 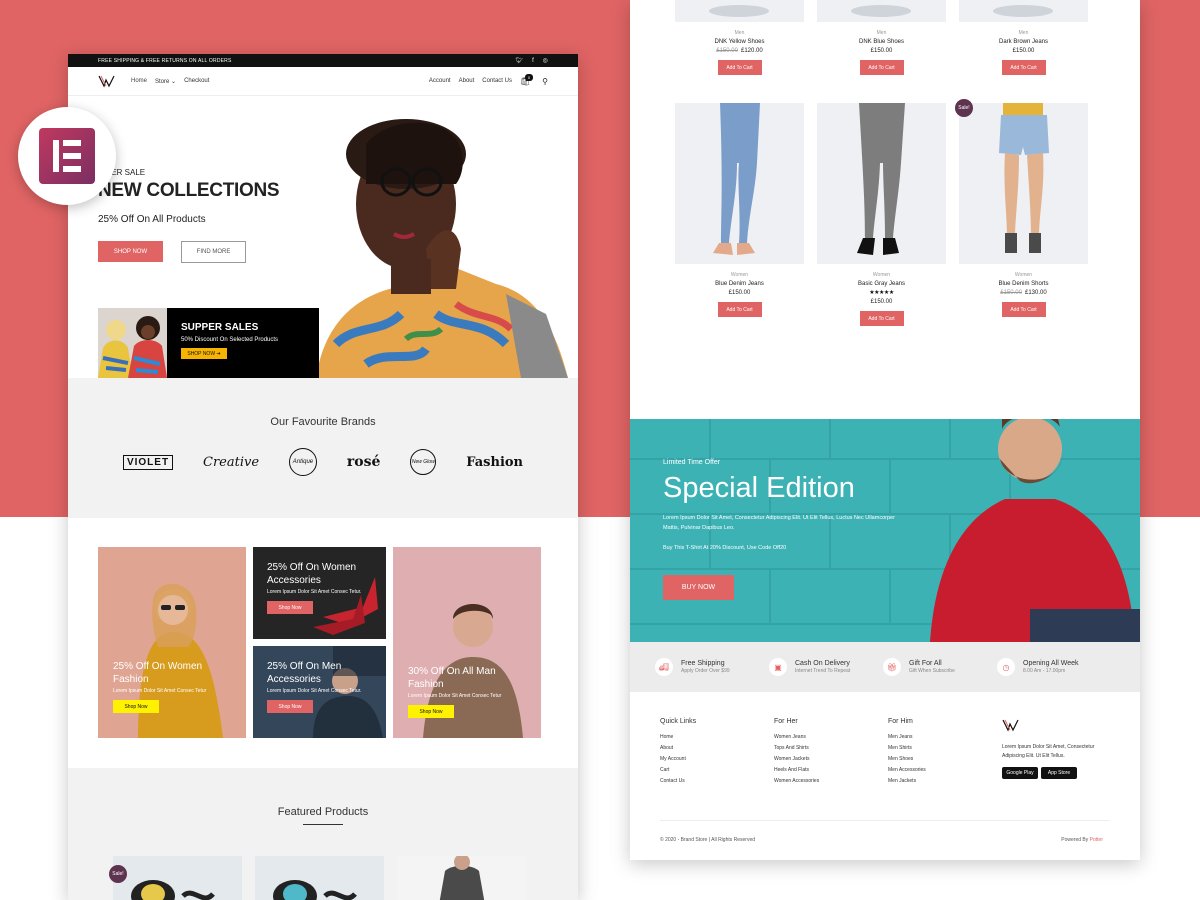 What do you see at coordinates (323, 422) in the screenshot?
I see `brands-heading: Our Favourite Brands` at bounding box center [323, 422].